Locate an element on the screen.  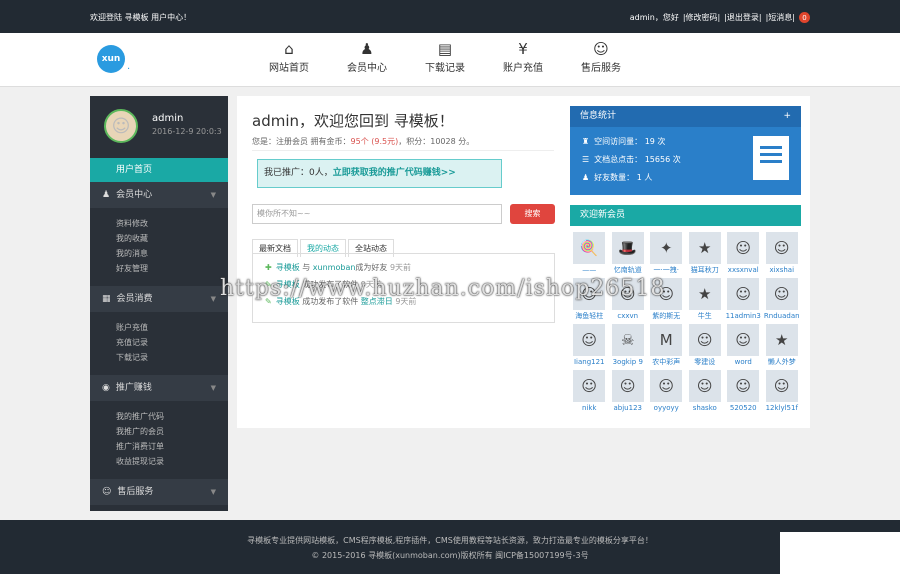
member-card: ☺ Rnduadan is located at coordinates (782, 301).